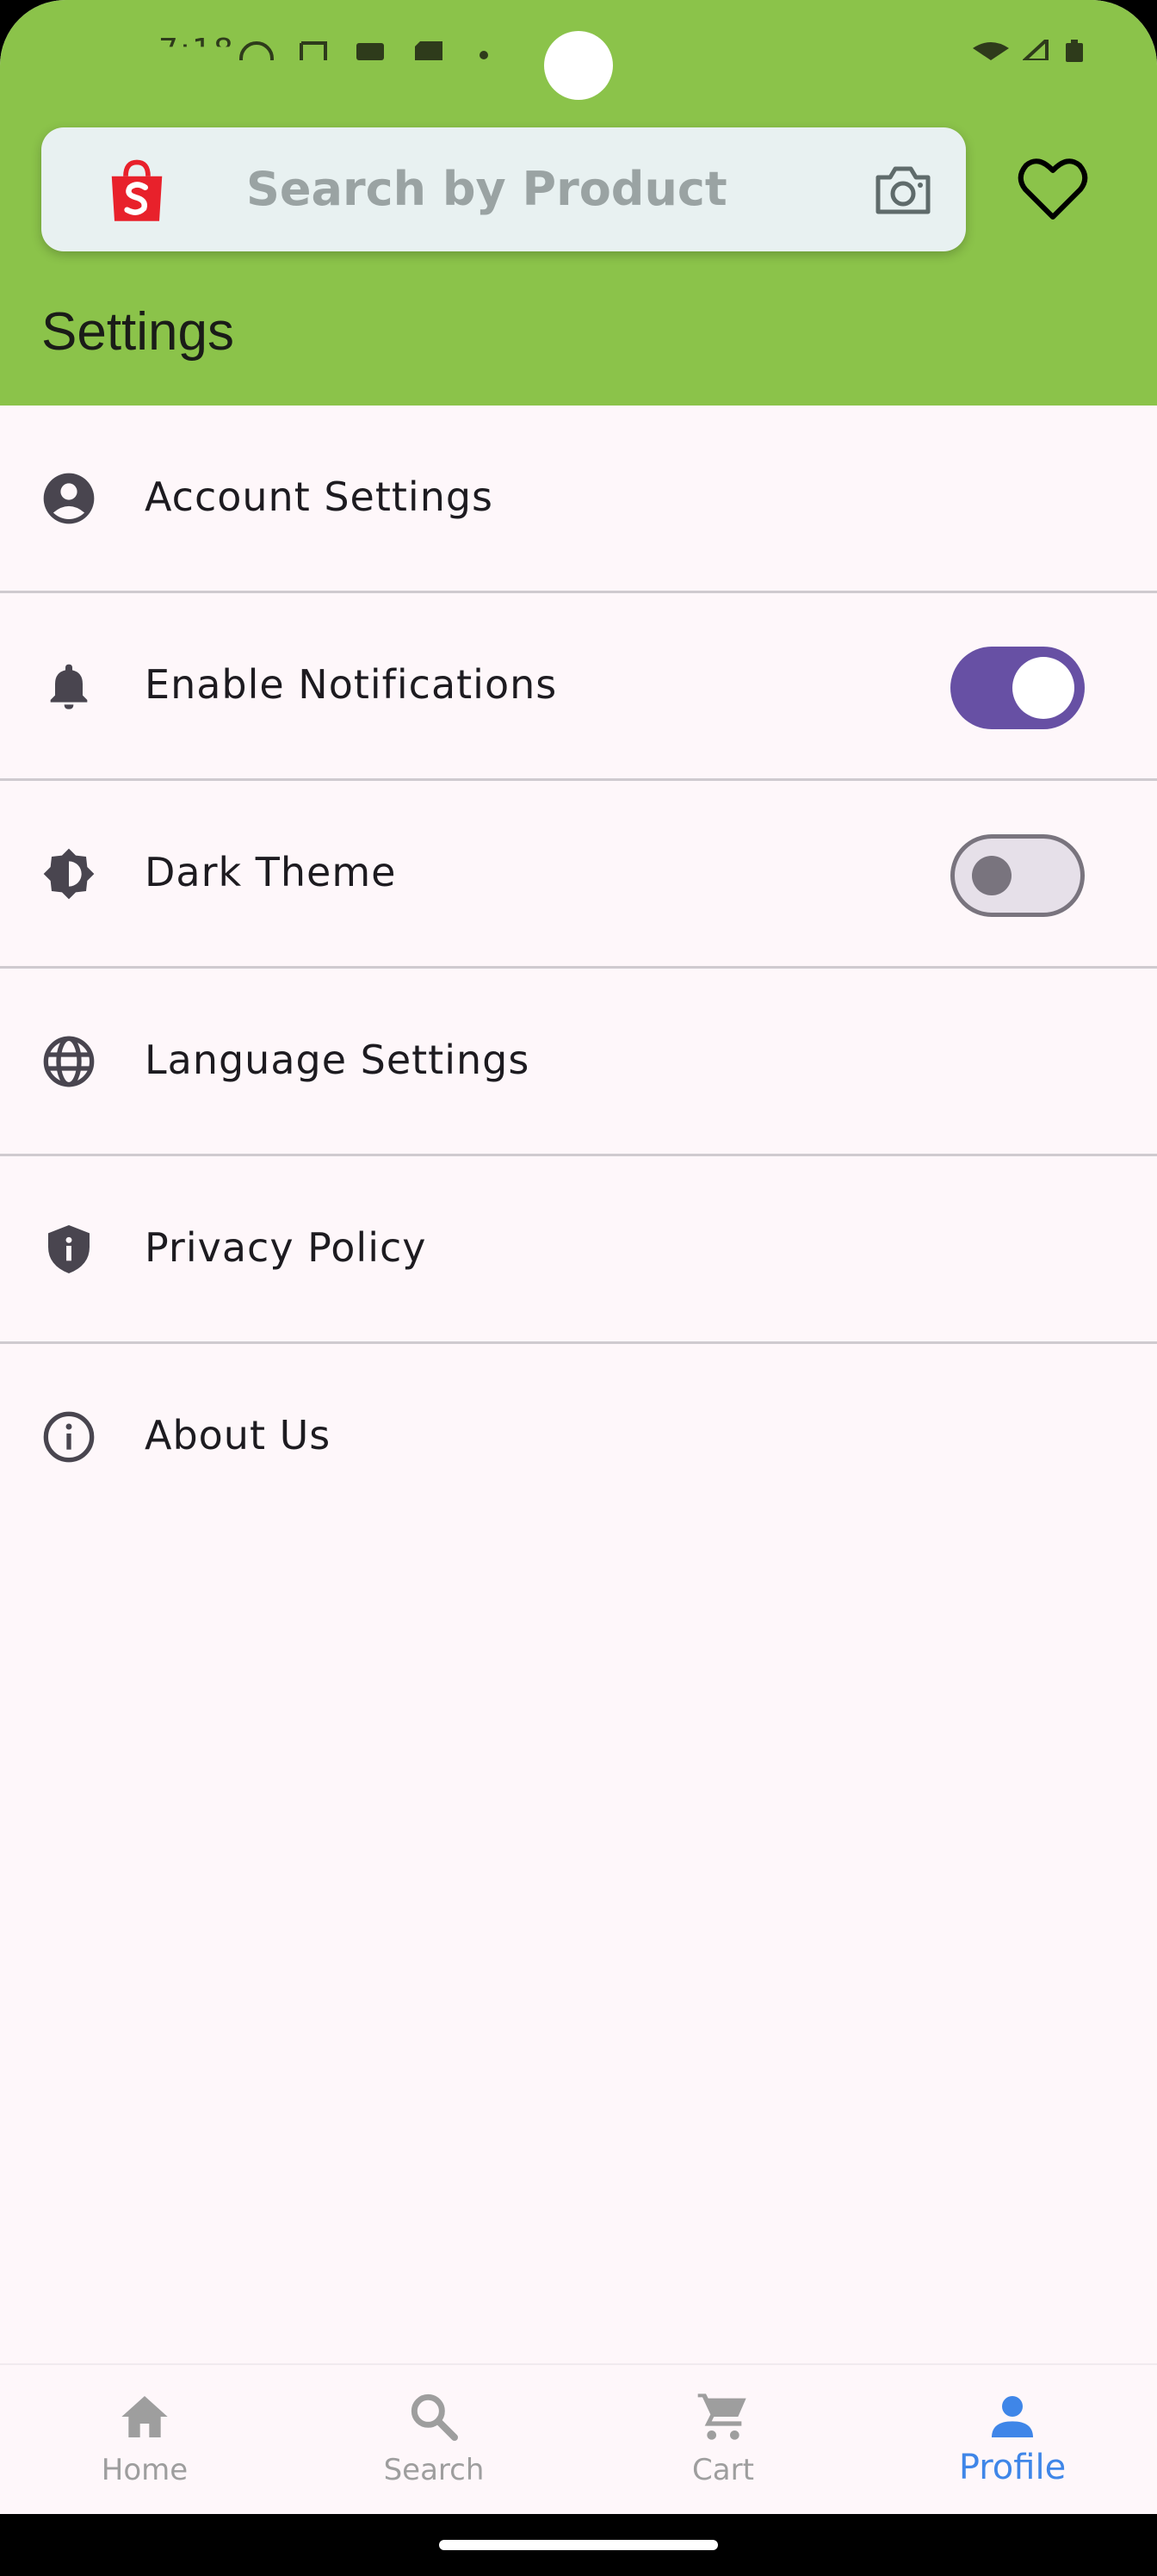 The height and width of the screenshot is (2576, 1157). What do you see at coordinates (69, 1437) in the screenshot?
I see `info-icon` at bounding box center [69, 1437].